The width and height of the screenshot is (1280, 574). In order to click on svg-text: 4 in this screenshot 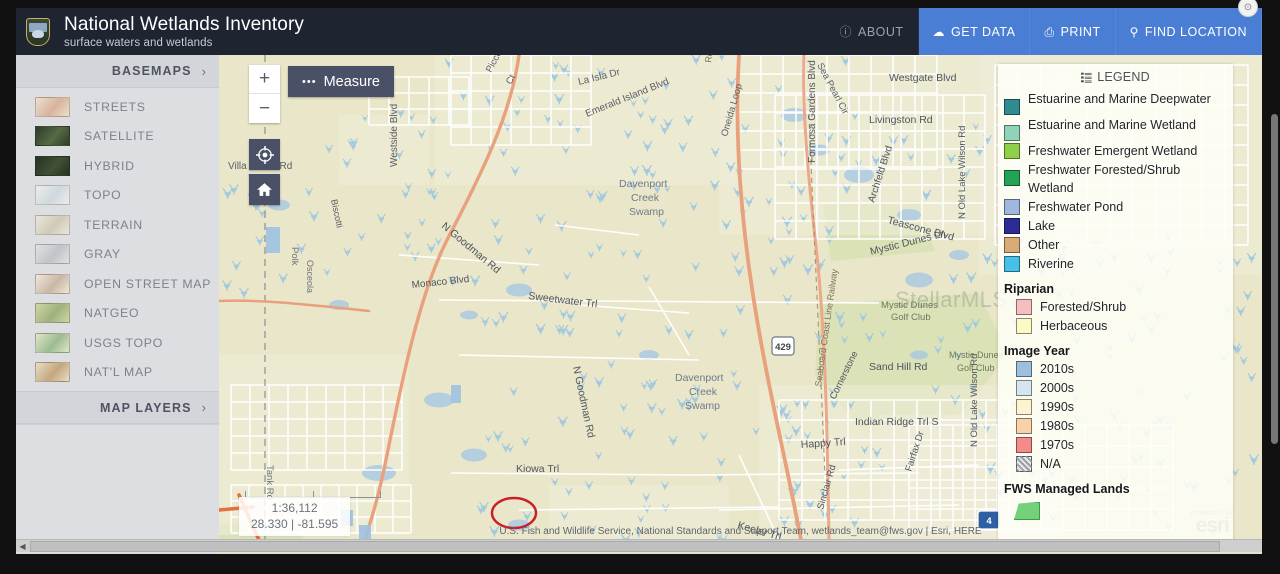, I will do `click(989, 521)`.